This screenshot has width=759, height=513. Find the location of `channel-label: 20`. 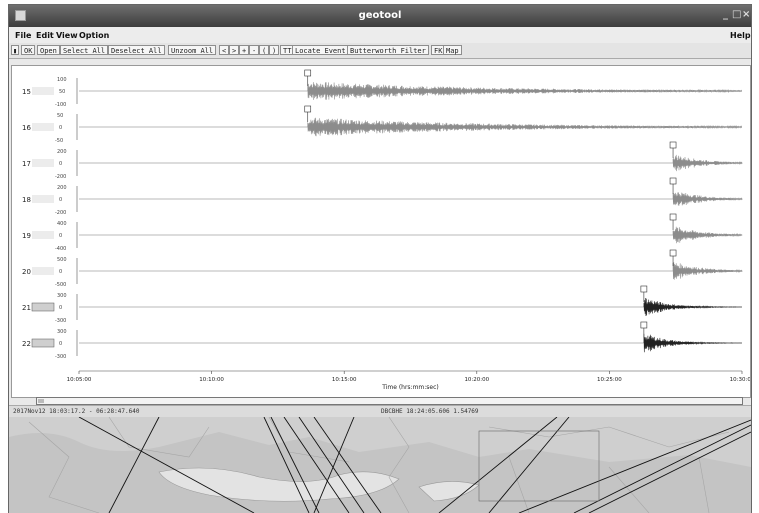

channel-label: 20 is located at coordinates (26, 272).